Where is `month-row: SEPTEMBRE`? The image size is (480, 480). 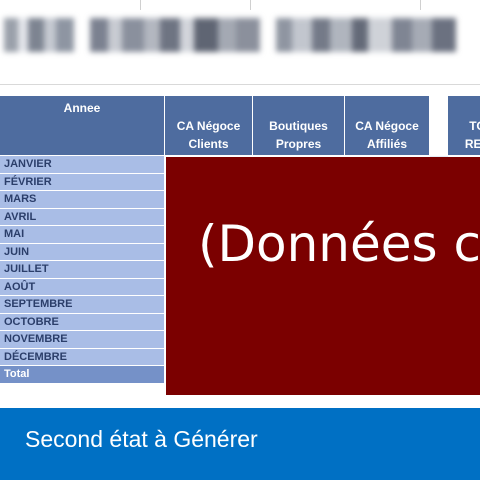
month-row: SEPTEMBRE is located at coordinates (82, 305).